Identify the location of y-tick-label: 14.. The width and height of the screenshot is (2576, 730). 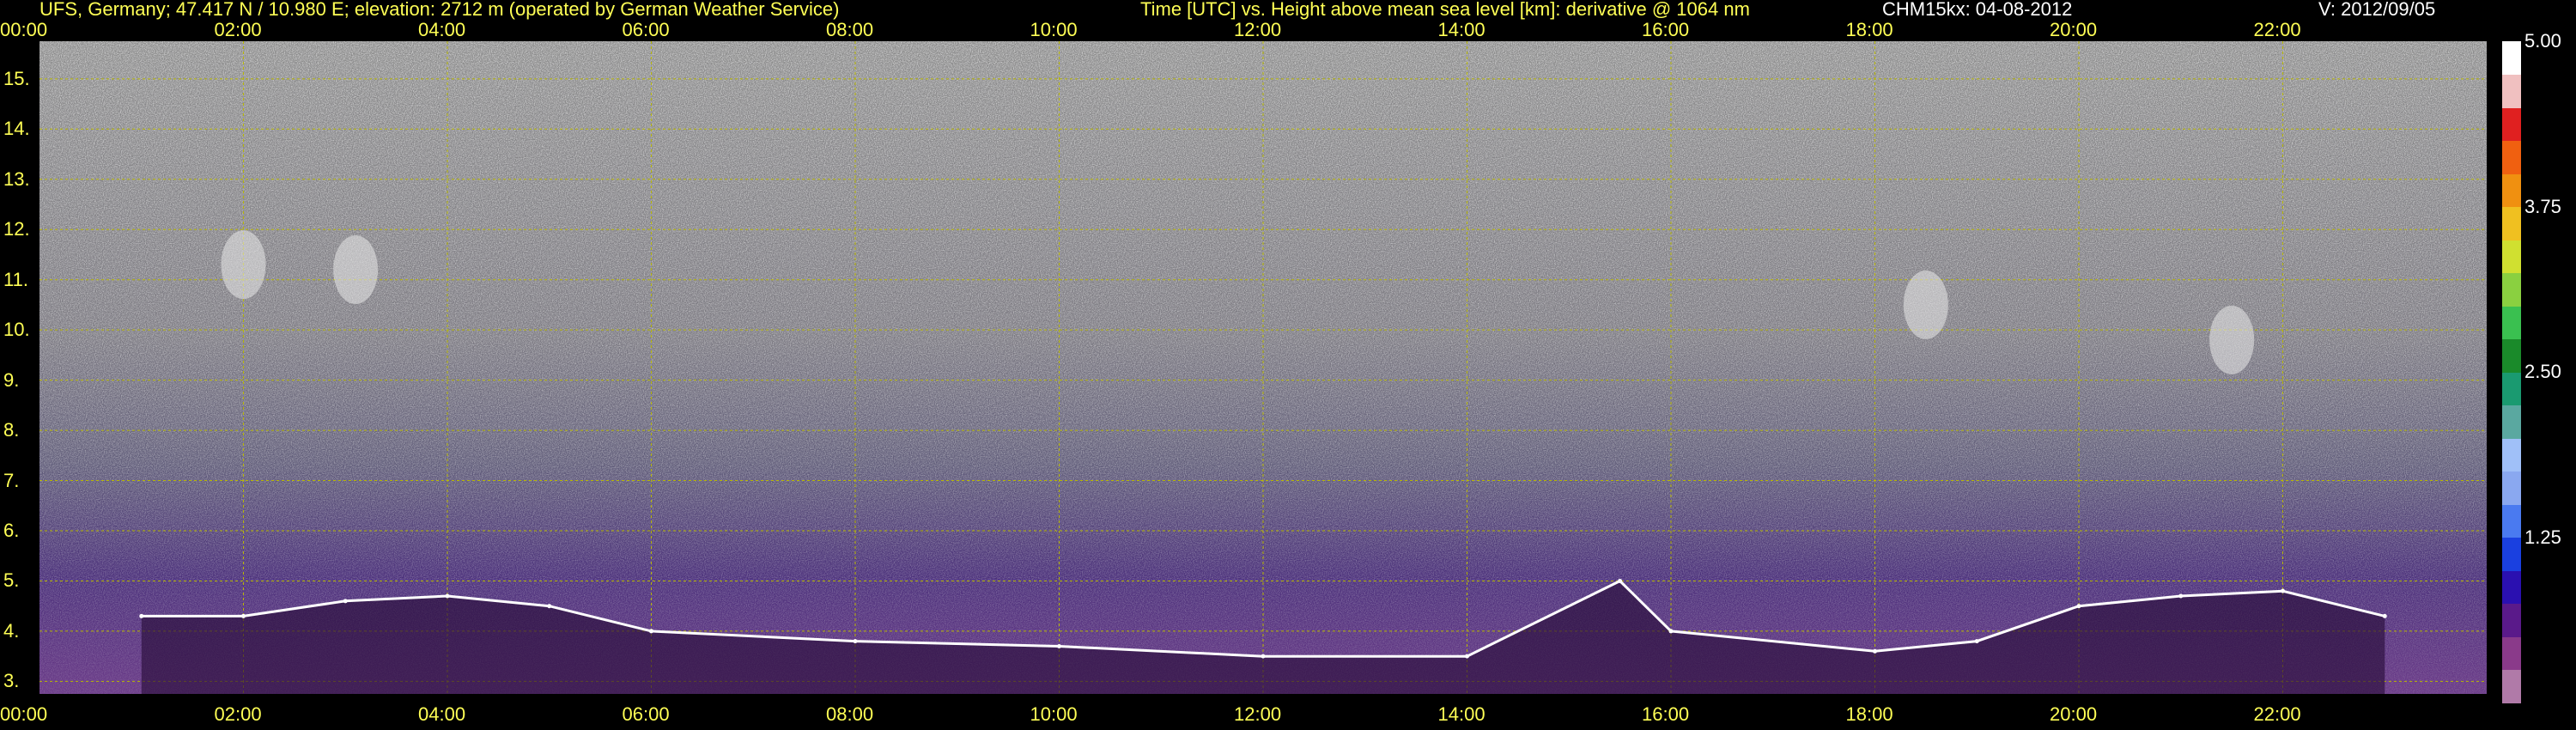
(16, 129).